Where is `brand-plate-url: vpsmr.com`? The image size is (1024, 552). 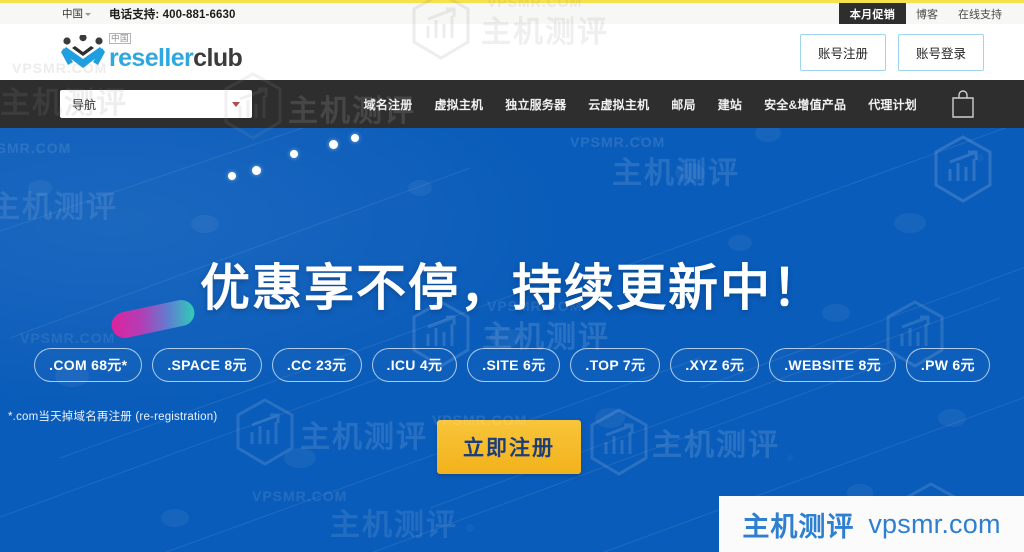 brand-plate-url: vpsmr.com is located at coordinates (934, 523).